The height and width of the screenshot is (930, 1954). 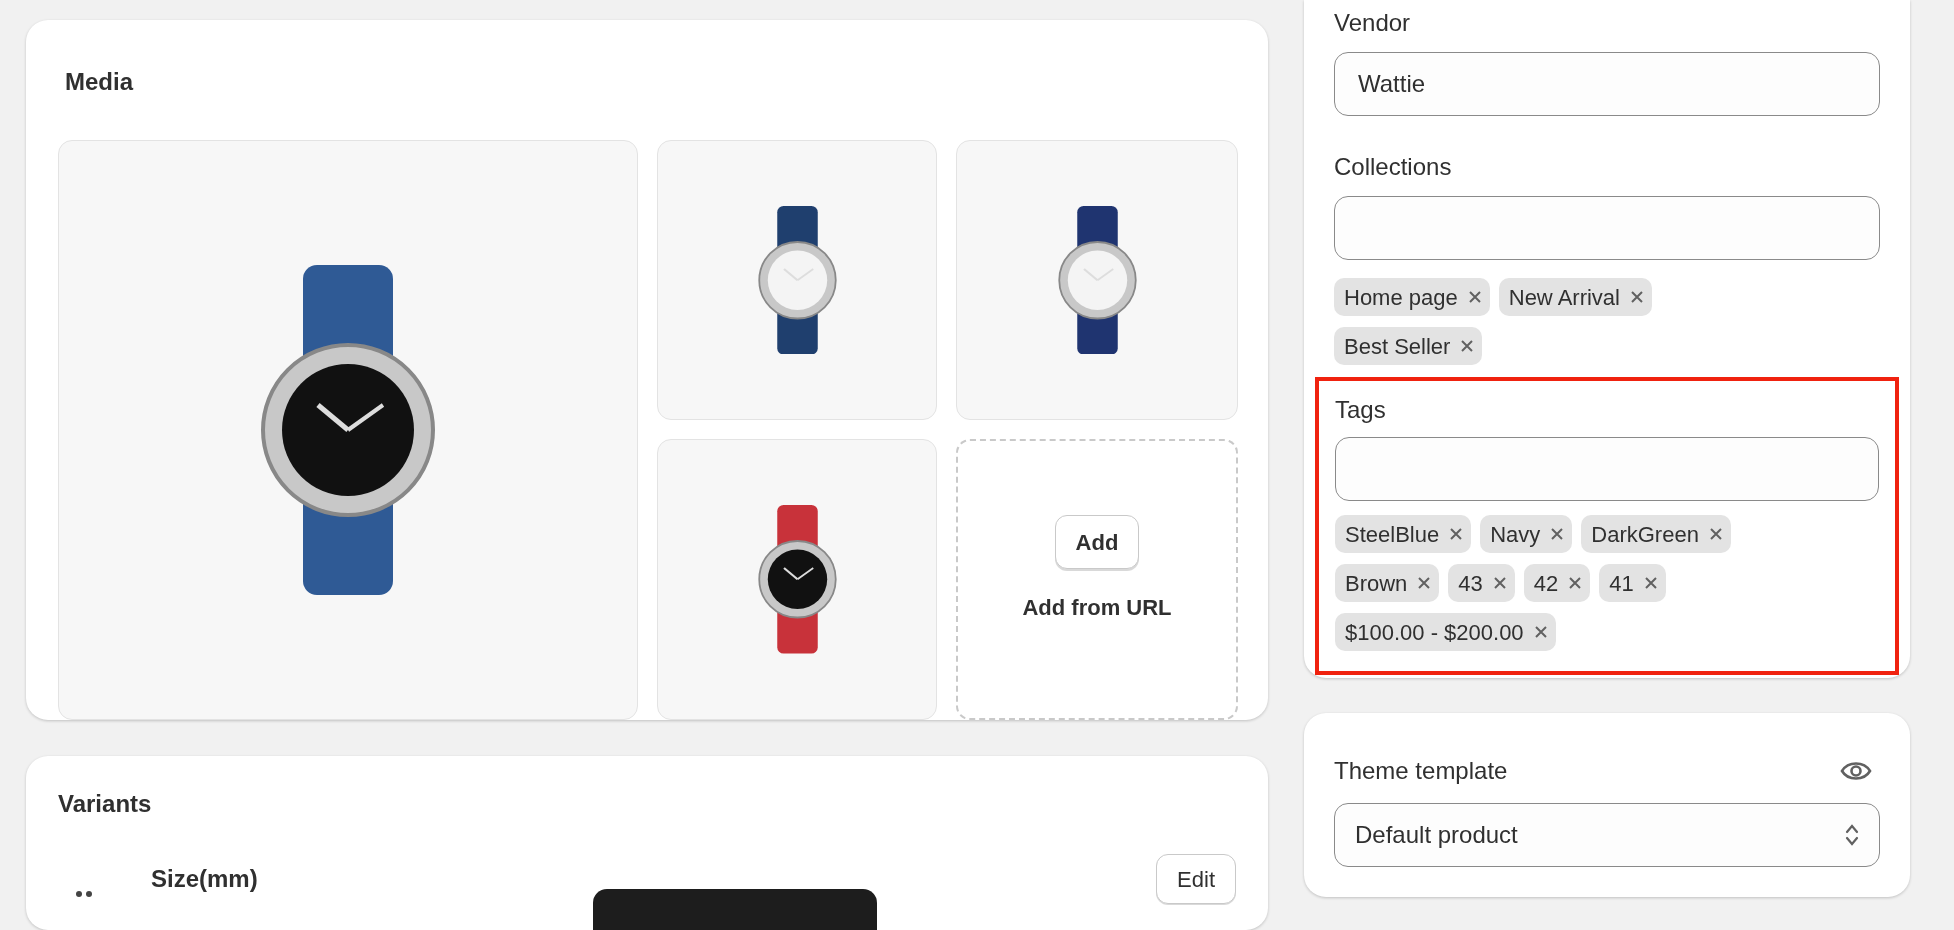 I want to click on tag-label: 43, so click(x=1470, y=583).